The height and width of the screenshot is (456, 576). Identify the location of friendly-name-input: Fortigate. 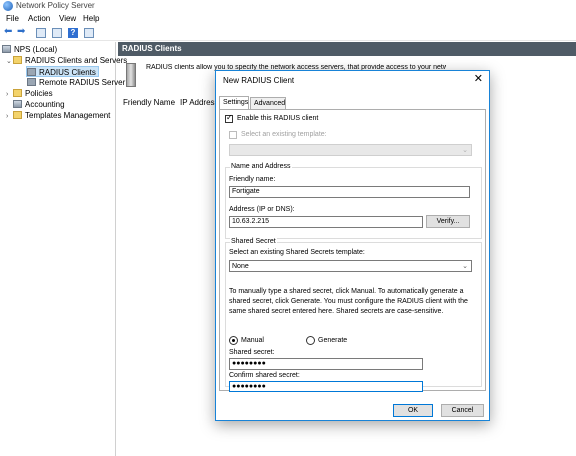
(349, 192).